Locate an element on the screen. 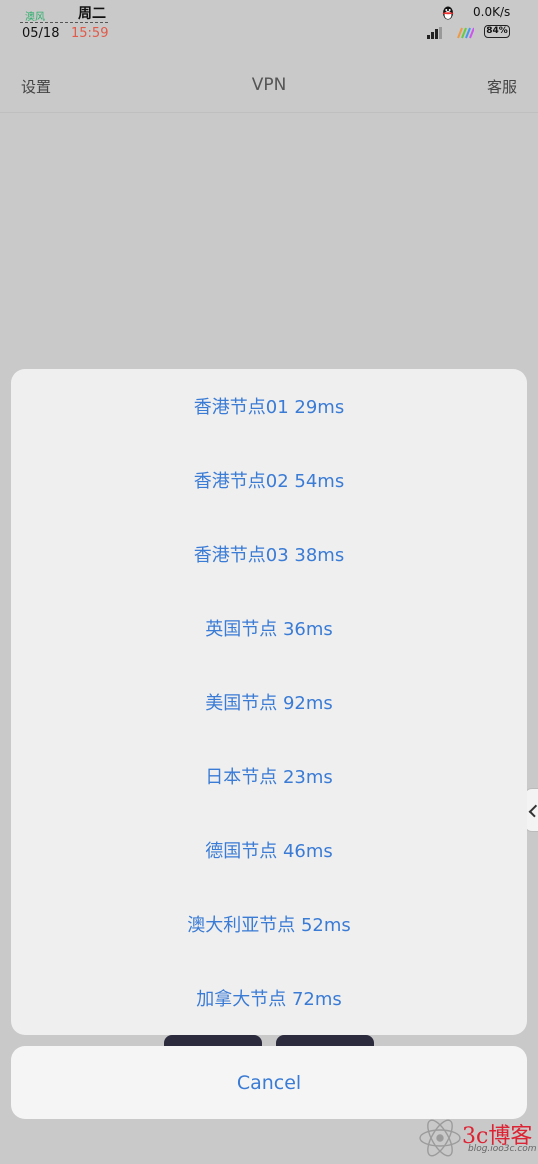  page-title: VPN is located at coordinates (269, 85).